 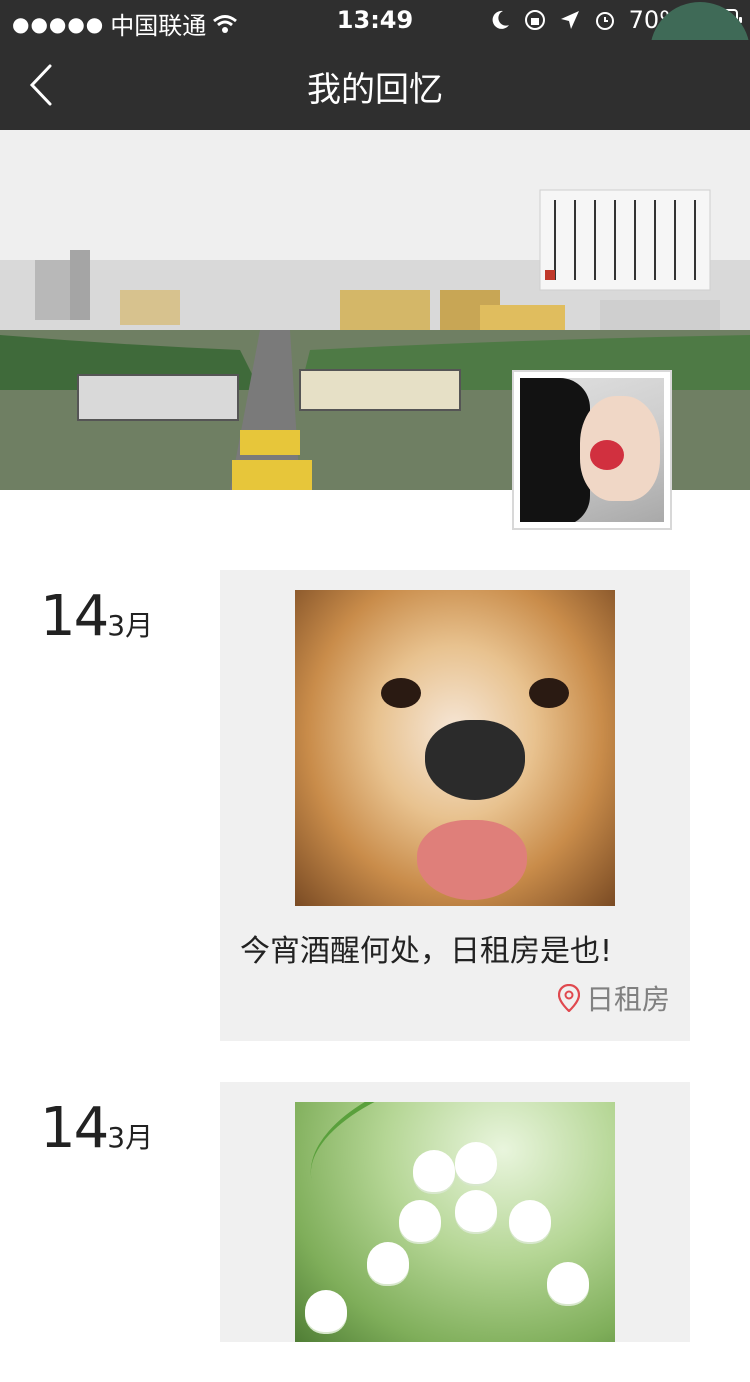 What do you see at coordinates (426, 951) in the screenshot?
I see `memory-caption: 今宵酒醒何处，日租房是也!` at bounding box center [426, 951].